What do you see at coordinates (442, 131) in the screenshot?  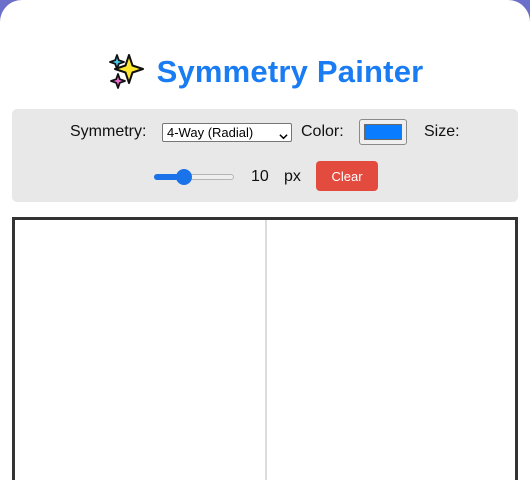 I see `size-label: Size:` at bounding box center [442, 131].